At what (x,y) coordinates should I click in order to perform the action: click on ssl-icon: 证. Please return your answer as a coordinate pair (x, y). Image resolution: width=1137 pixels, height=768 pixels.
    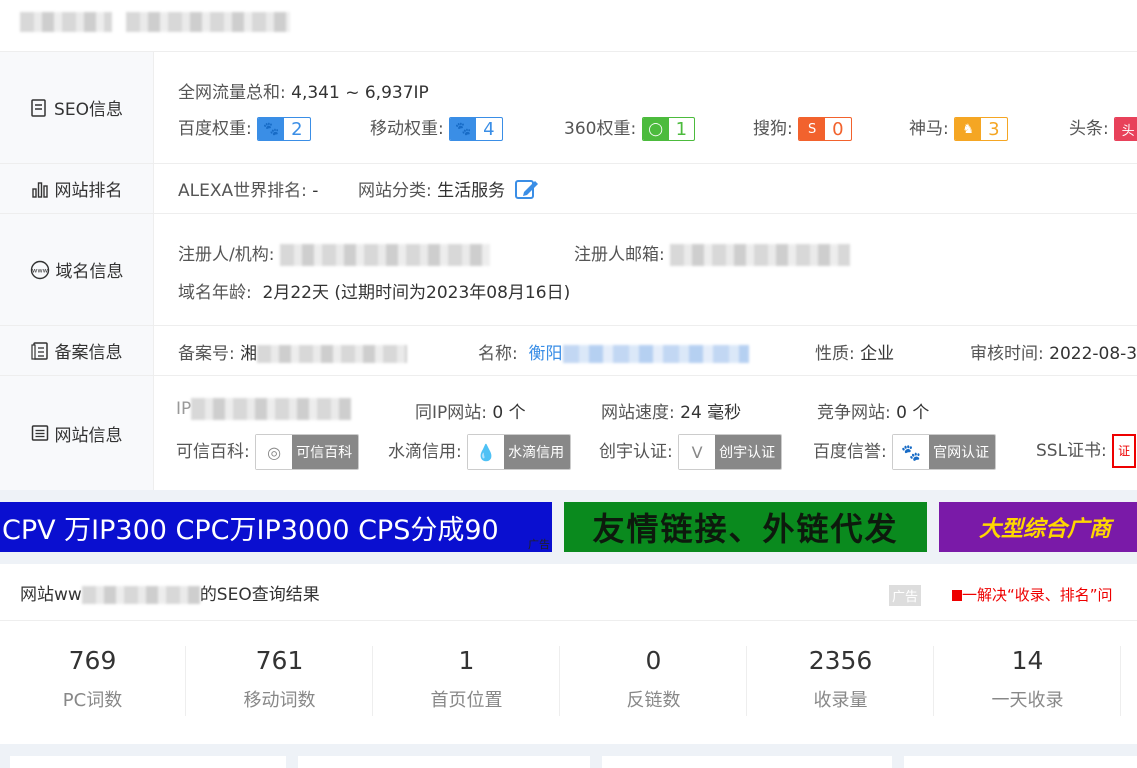
    Looking at the image, I should click on (1124, 451).